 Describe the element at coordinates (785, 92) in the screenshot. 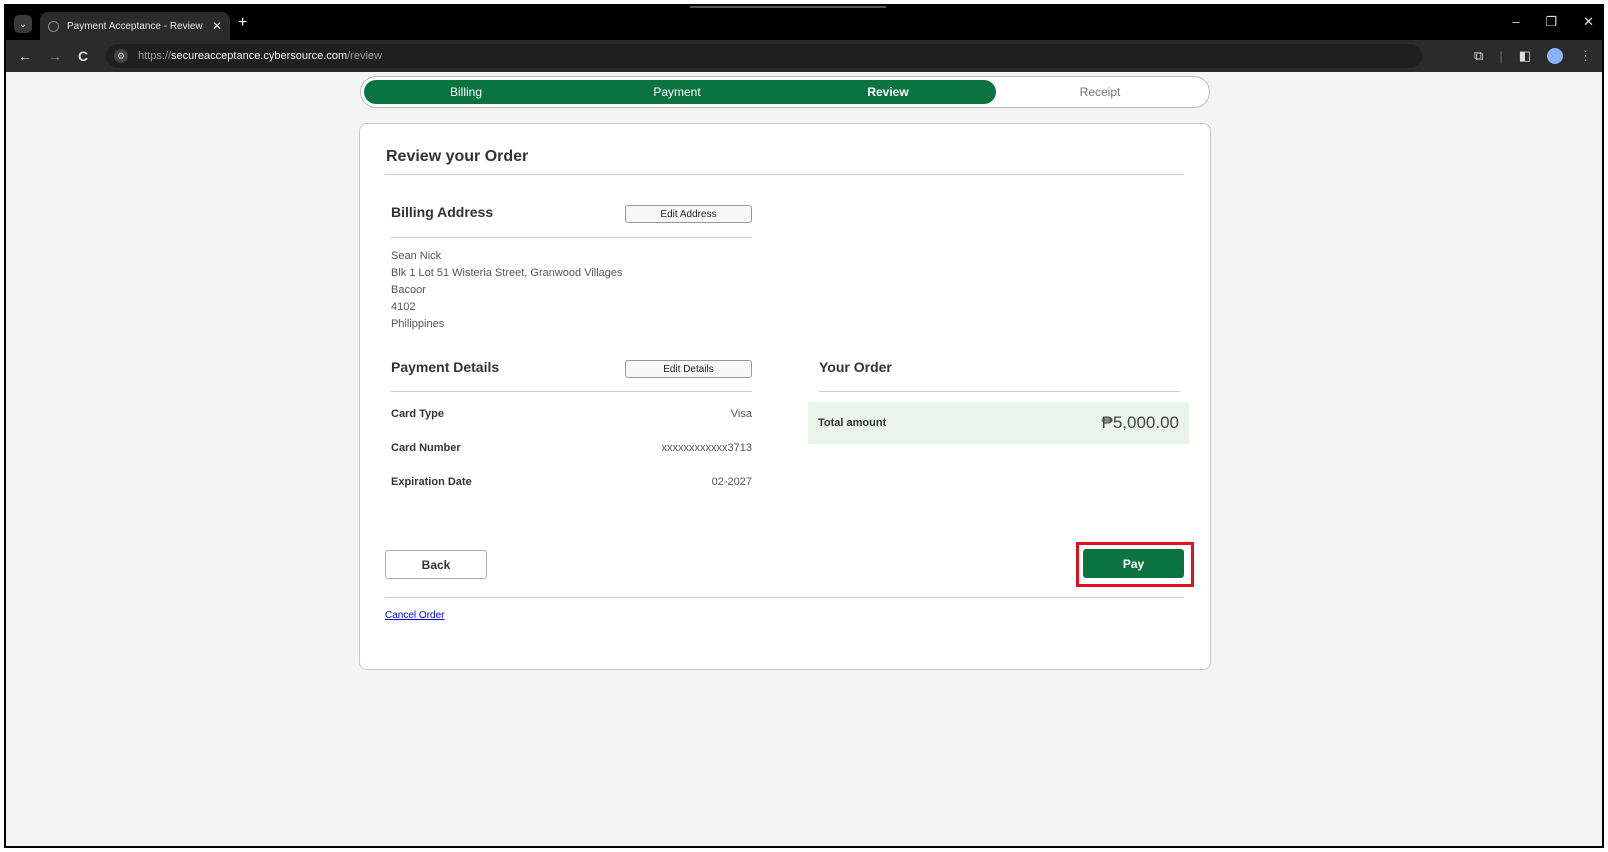

I see `checkout-progress: Billing Payment Review Receipt` at that location.